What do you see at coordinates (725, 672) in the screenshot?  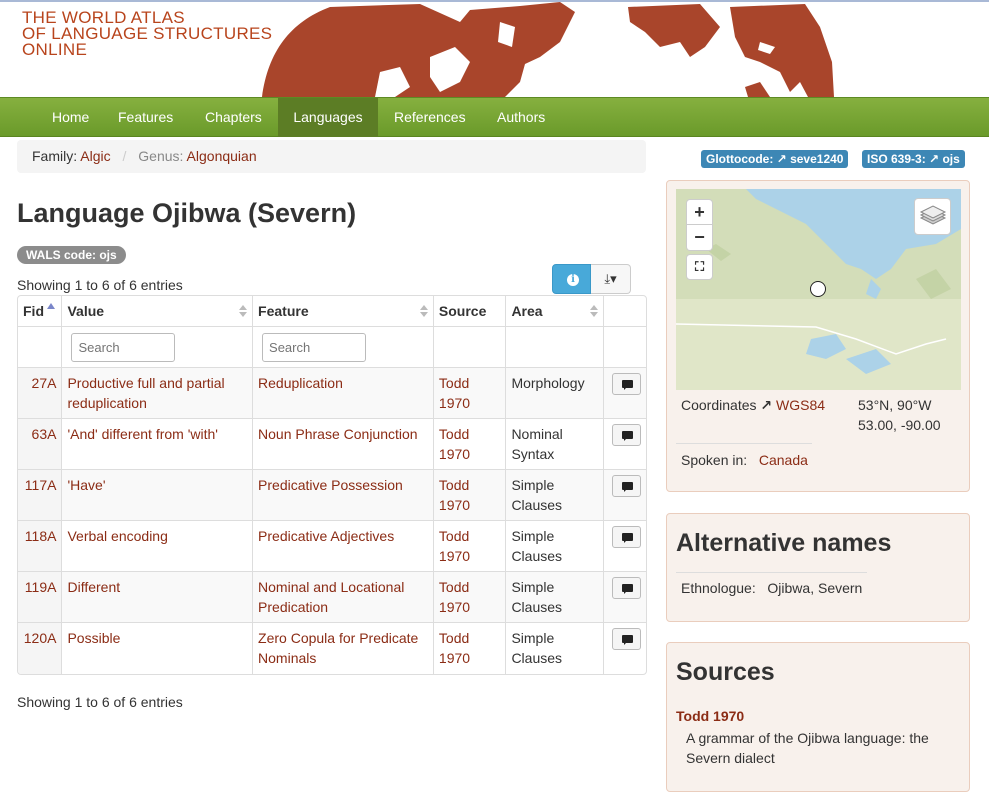 I see `sources-title: Sources` at bounding box center [725, 672].